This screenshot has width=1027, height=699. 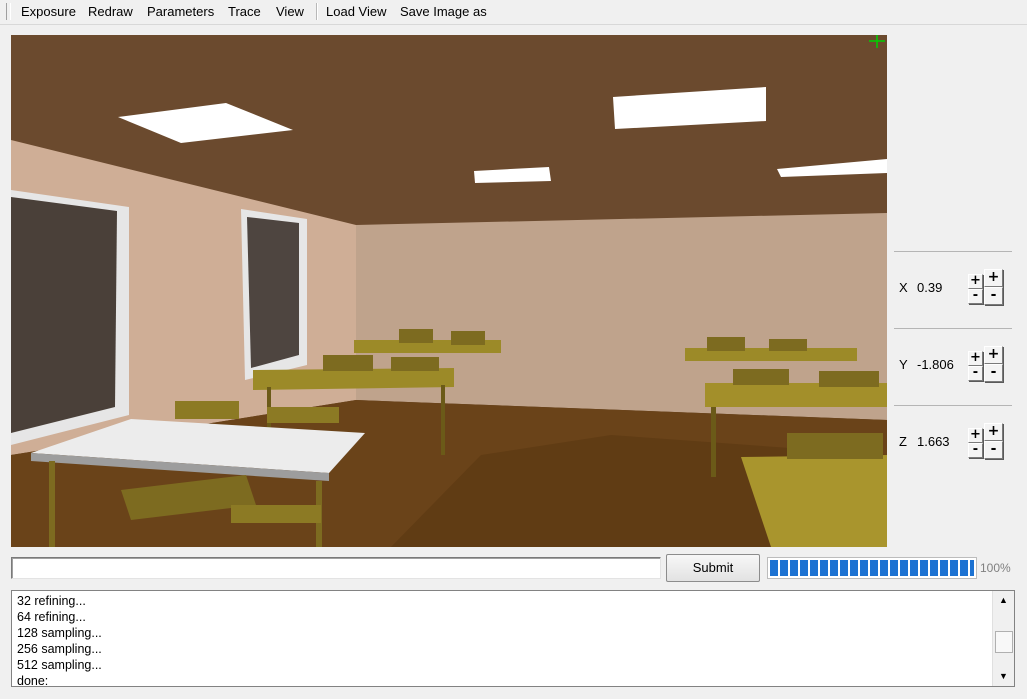 What do you see at coordinates (993, 278) in the screenshot?
I see `x-coarse-plus-button: +` at bounding box center [993, 278].